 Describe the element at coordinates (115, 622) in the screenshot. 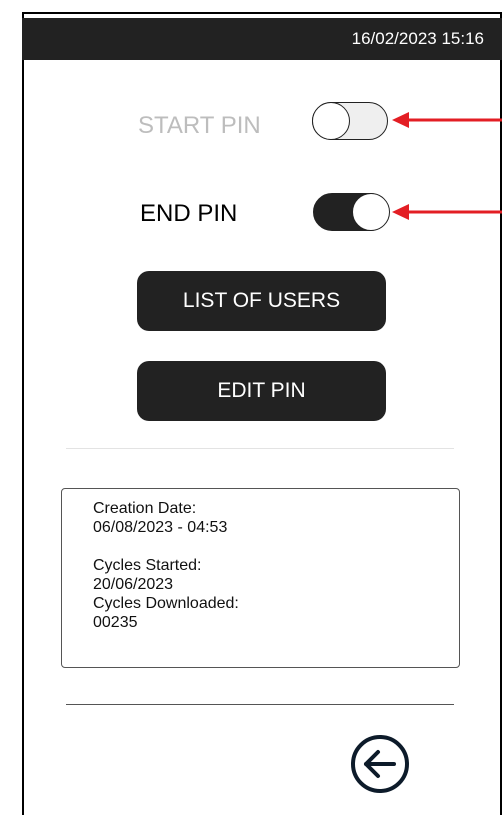

I see `cycles-downloaded-value: 00235` at that location.